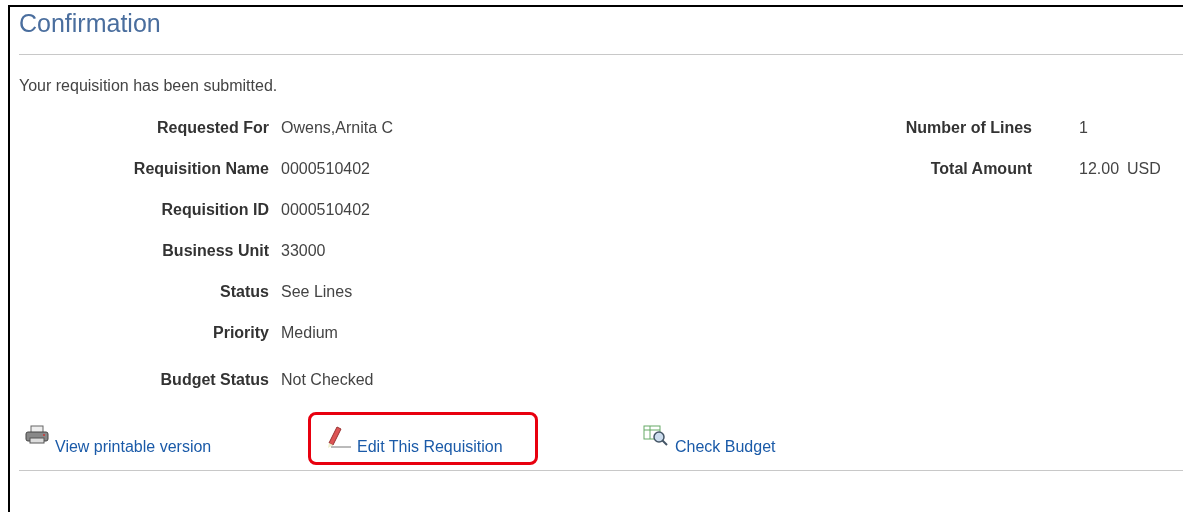  What do you see at coordinates (968, 128) in the screenshot?
I see `field-label: Number of Lines` at bounding box center [968, 128].